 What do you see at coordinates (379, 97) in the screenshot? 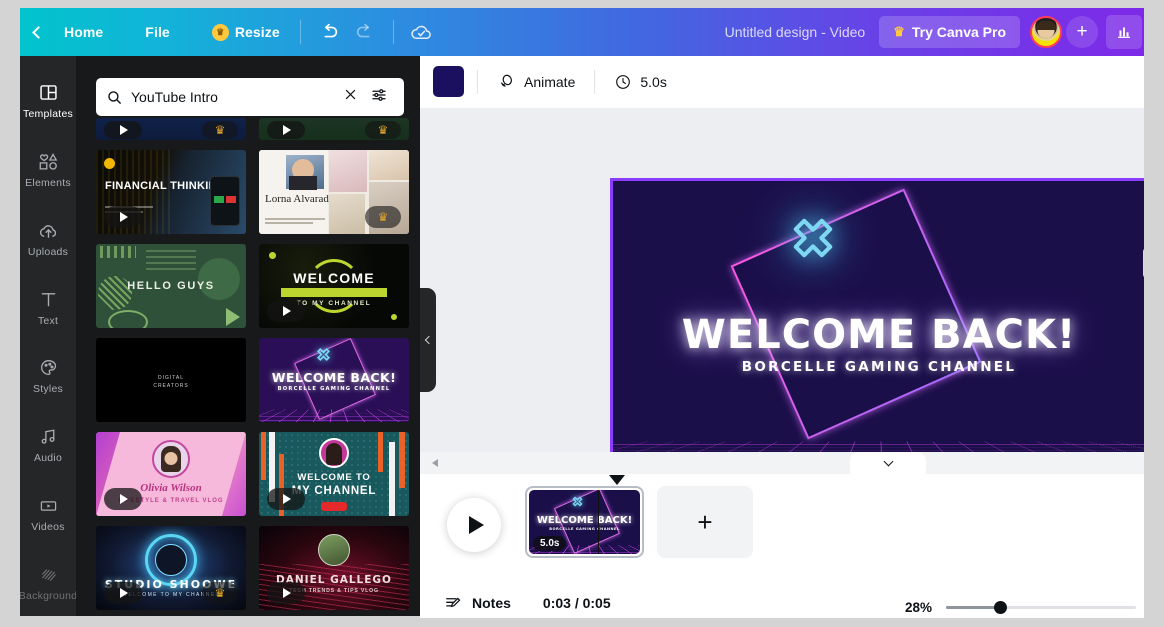
I see `filter-button` at bounding box center [379, 97].